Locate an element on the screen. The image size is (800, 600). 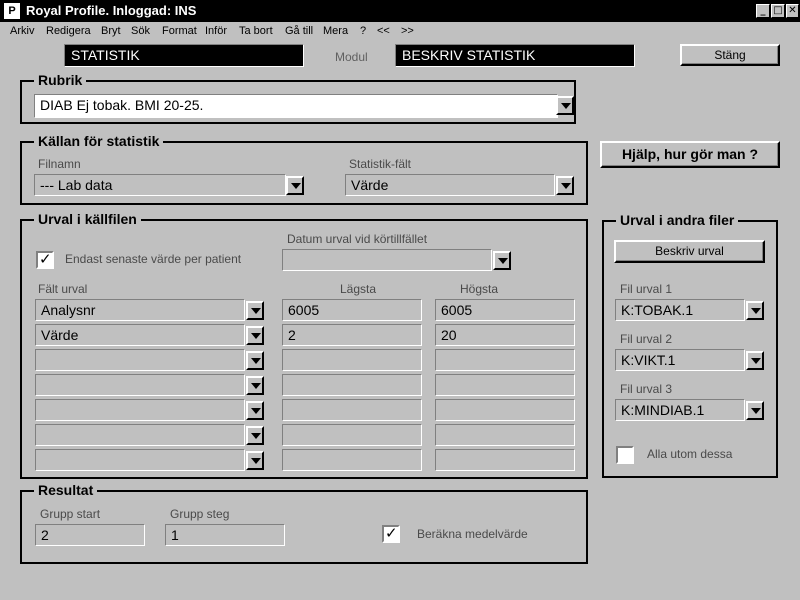
close-window-icon: ✕ is located at coordinates (792, 11).